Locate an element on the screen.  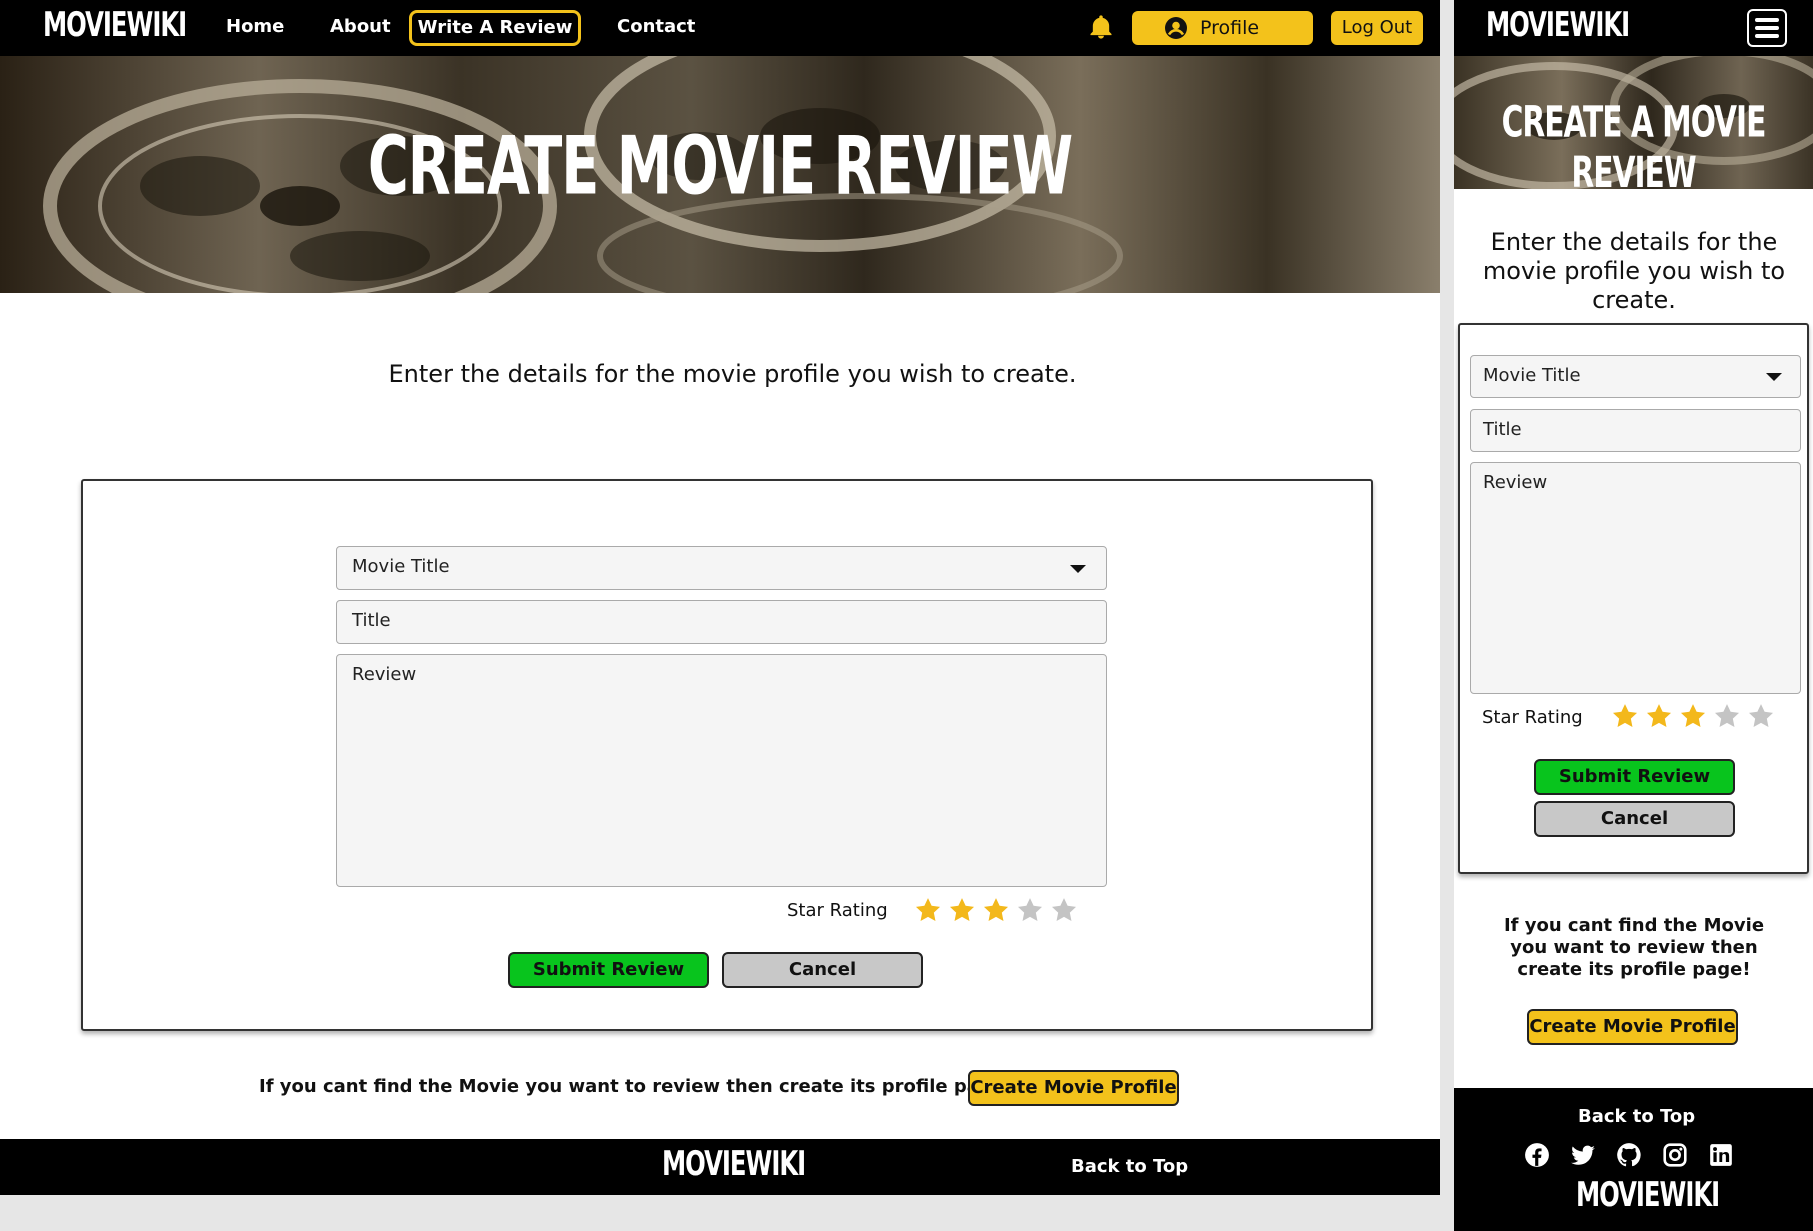
facebook-icon is located at coordinates (1537, 1155).